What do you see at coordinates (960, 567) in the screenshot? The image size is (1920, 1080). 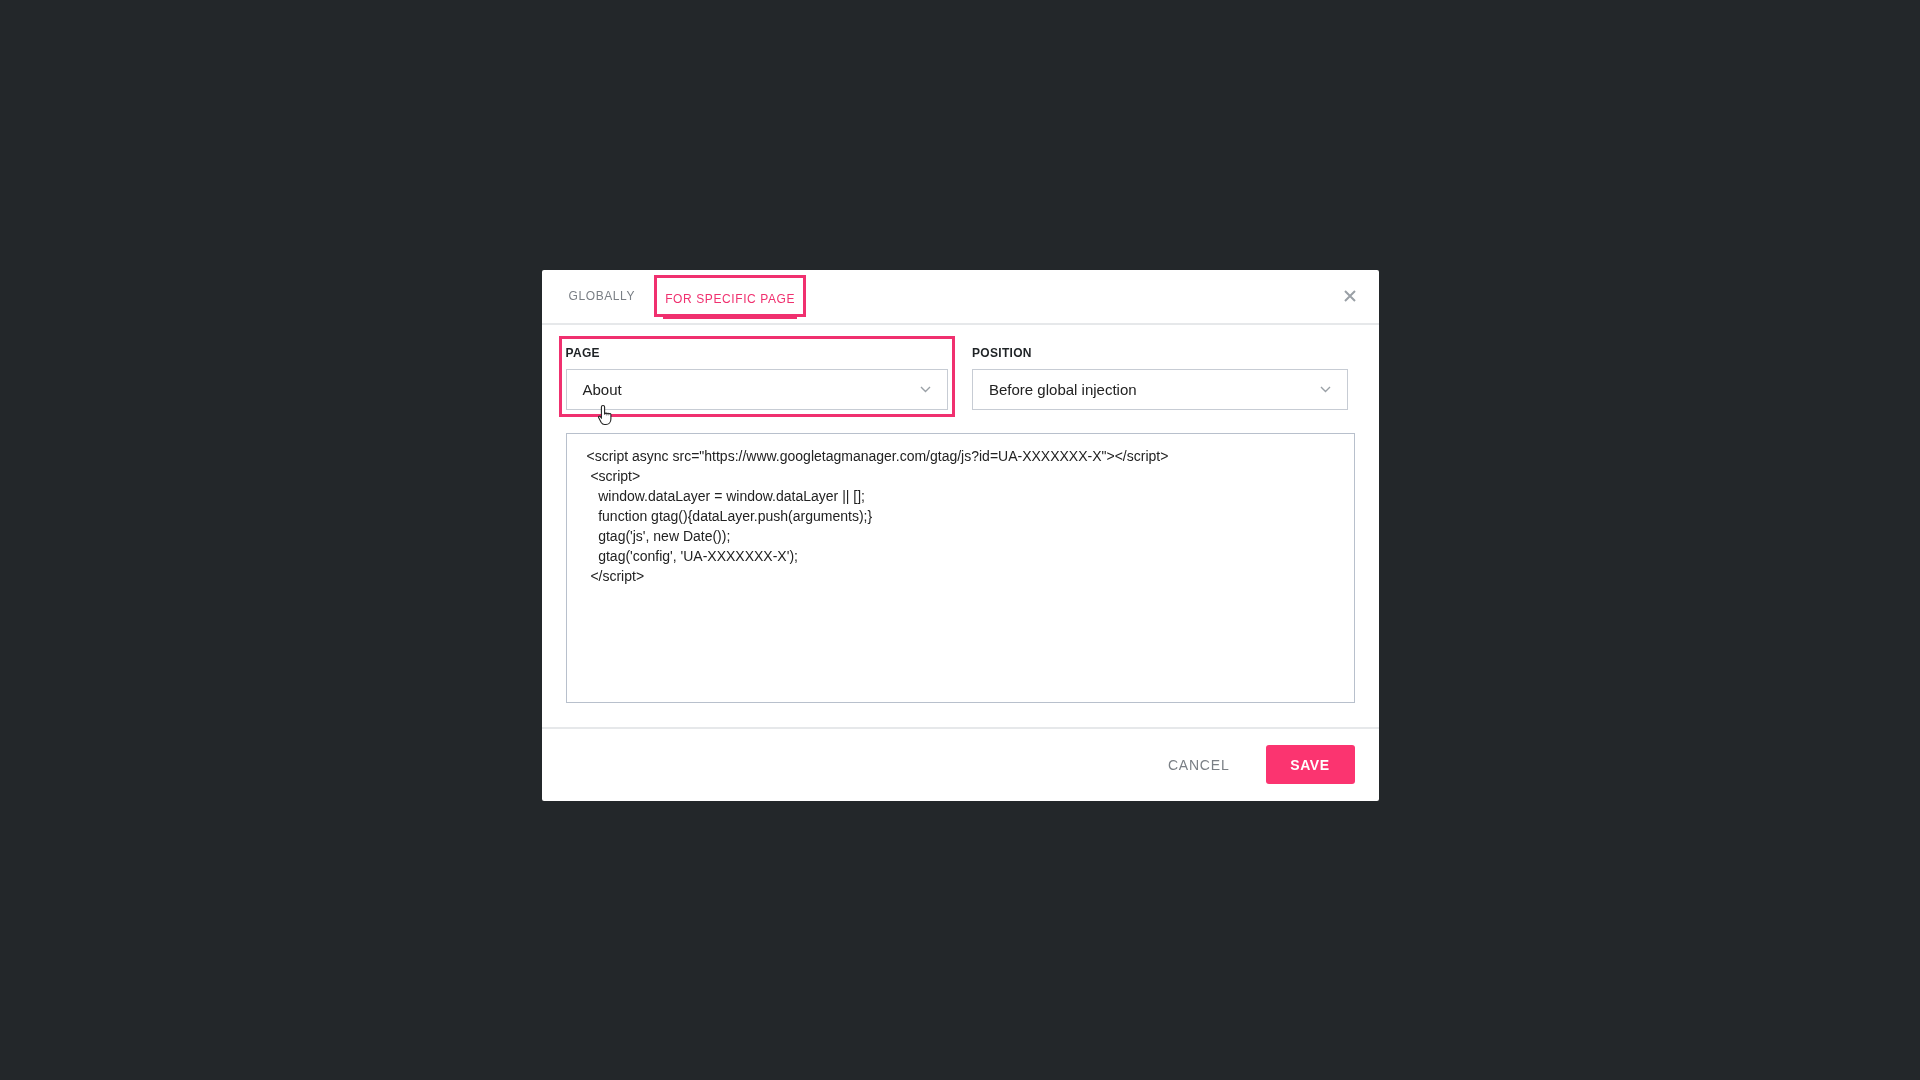 I see `code-editor: <script async src="https://www.googletagmanager.com/gtag/js?id=UA-XXXXXXX-X"></script> <script> window.dataLayer = window.dataLayer || []; function gtag(){dataLayer.push(arguments);} gtag('js', new Date()); gtag('config', 'UA-XXXXXXX-X'); </script>` at bounding box center [960, 567].